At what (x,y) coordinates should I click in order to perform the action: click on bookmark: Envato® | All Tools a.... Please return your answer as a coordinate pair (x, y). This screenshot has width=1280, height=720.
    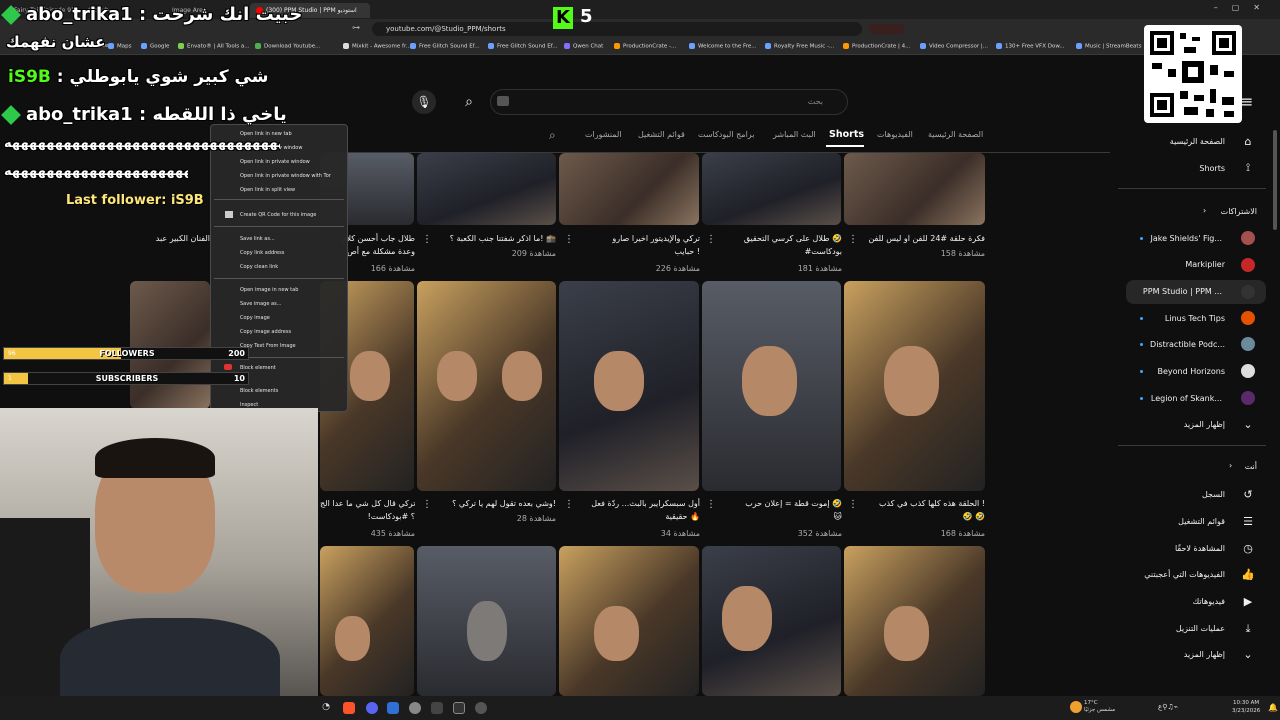
    Looking at the image, I should click on (213, 46).